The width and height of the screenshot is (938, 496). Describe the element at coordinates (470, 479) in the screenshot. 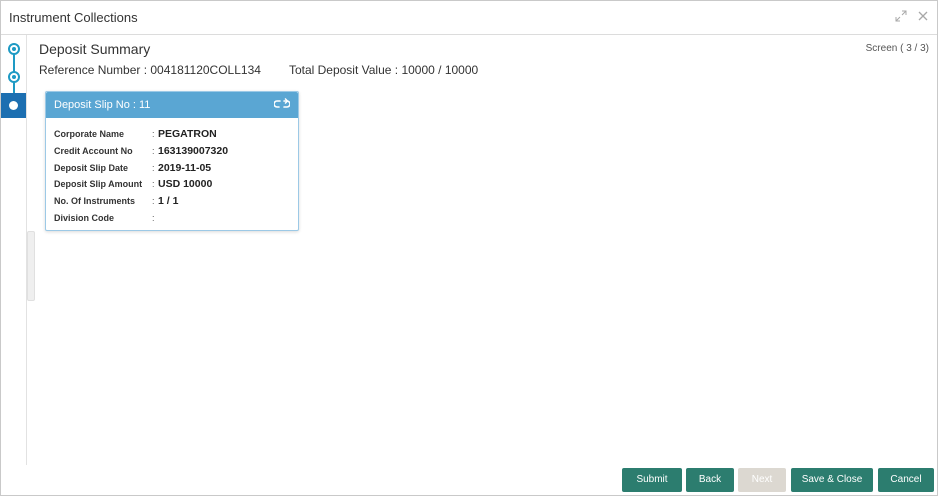

I see `action-bar: Submit Back Next Save & Close Cancel` at that location.